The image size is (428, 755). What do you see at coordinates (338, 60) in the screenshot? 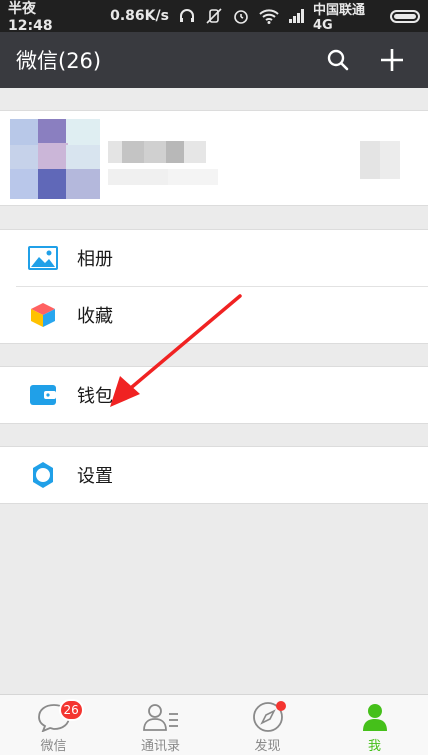
I see `search-icon` at bounding box center [338, 60].